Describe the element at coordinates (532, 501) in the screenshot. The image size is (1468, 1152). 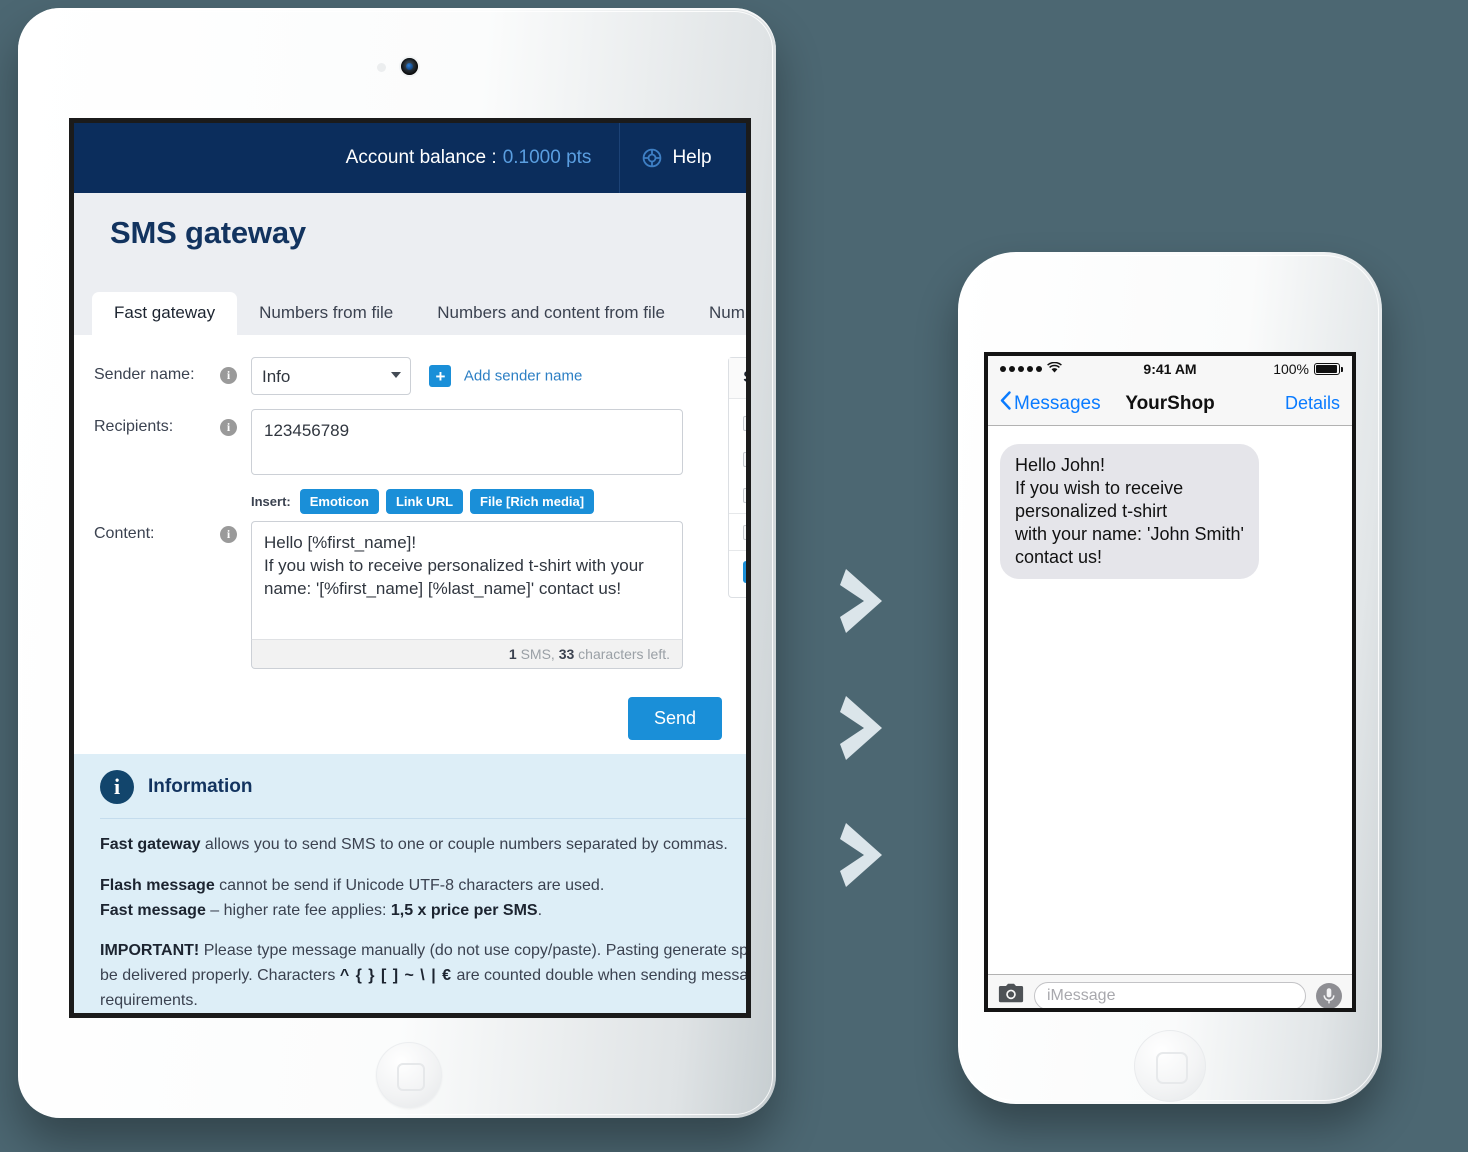
I see `insert-file-rich-media-button: File [Rich media]` at that location.